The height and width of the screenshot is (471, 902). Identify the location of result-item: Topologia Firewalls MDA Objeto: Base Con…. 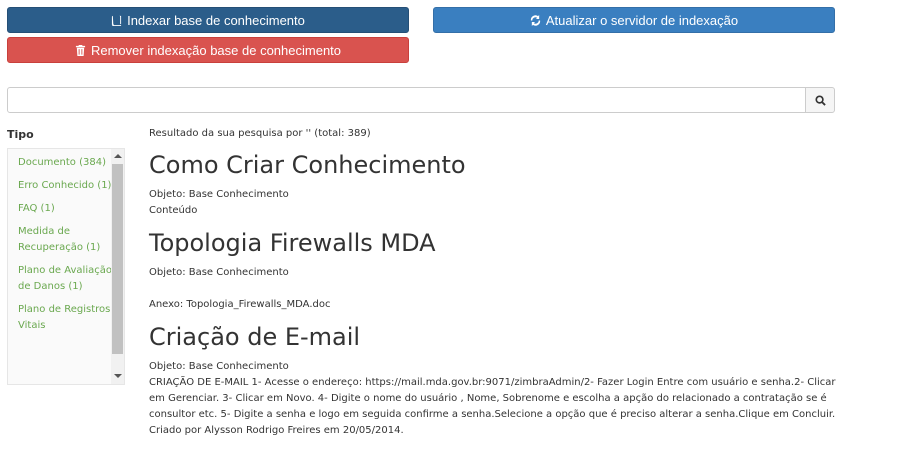
(499, 271).